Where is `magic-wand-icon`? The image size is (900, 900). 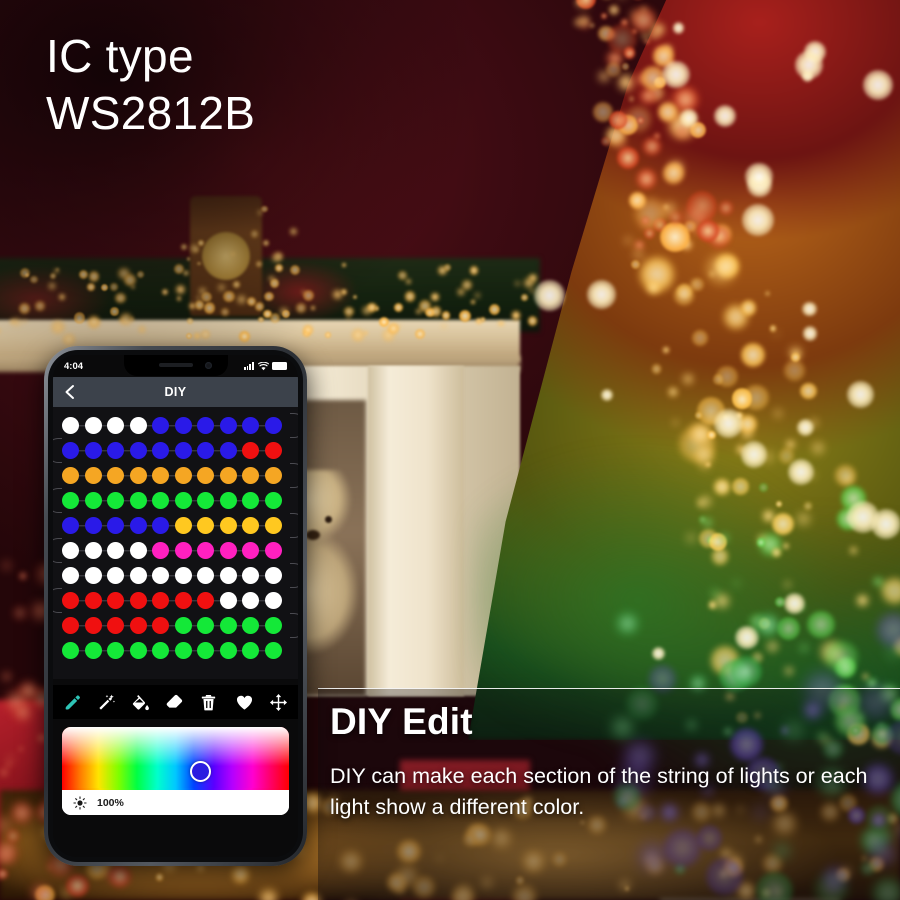 magic-wand-icon is located at coordinates (106, 702).